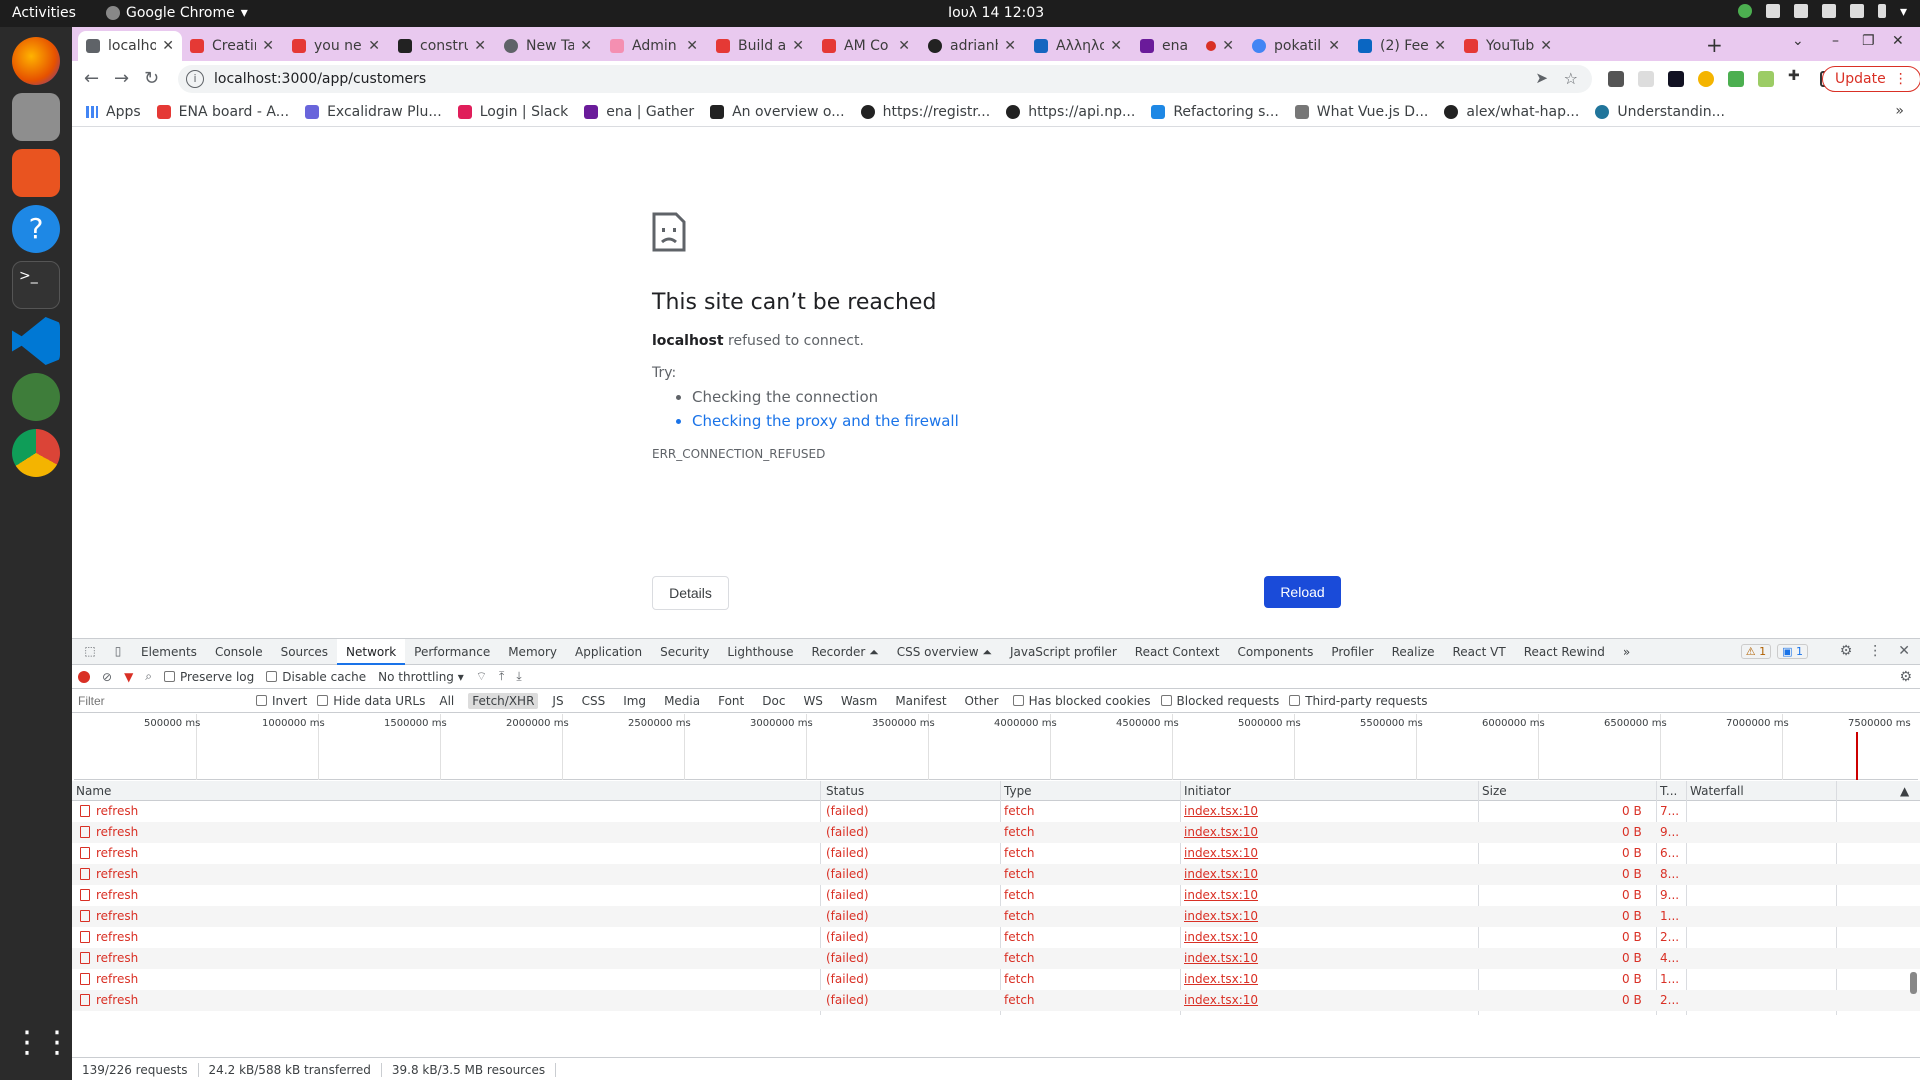 This screenshot has height=1081, width=1920. I want to click on tab-item: pokatil ✕, so click(1296, 46).